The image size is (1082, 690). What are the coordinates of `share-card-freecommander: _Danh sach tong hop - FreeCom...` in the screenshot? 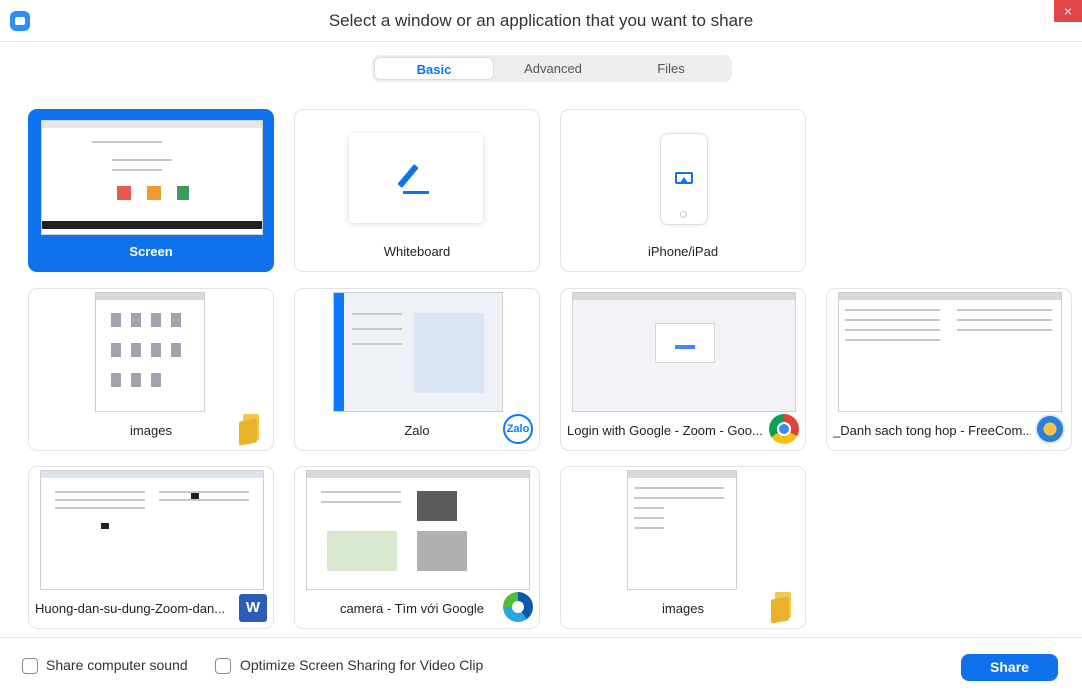 It's located at (949, 369).